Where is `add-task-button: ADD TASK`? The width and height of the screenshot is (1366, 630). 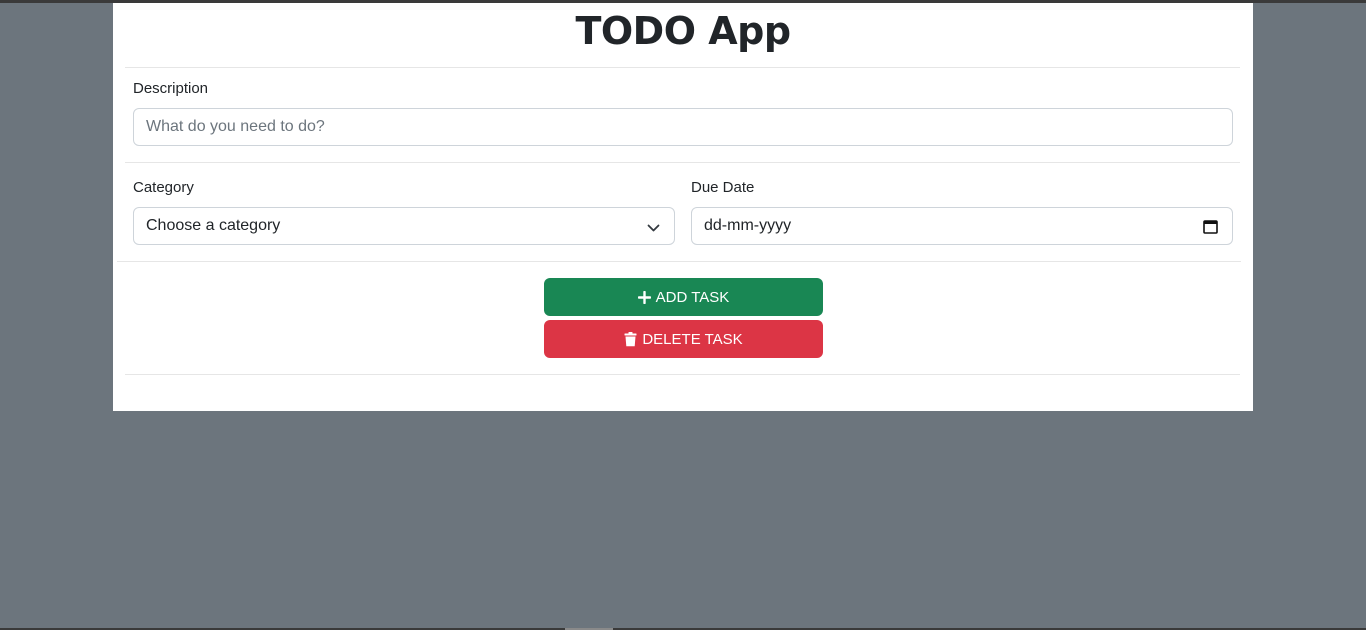
add-task-button: ADD TASK is located at coordinates (683, 297).